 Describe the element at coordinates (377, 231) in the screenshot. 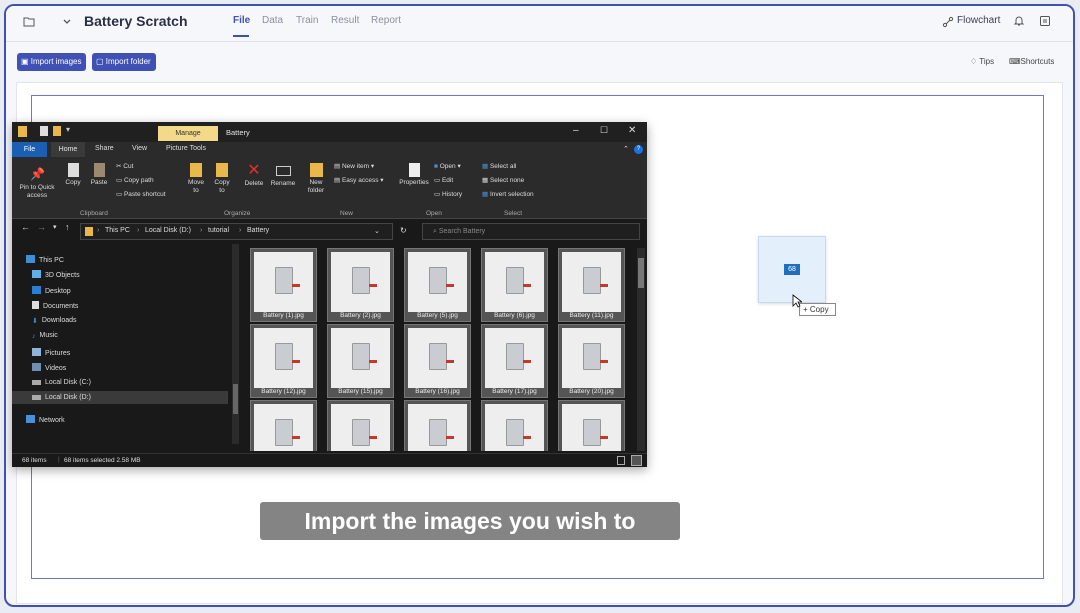

I see `address-dropdown-icon: ⌄` at that location.